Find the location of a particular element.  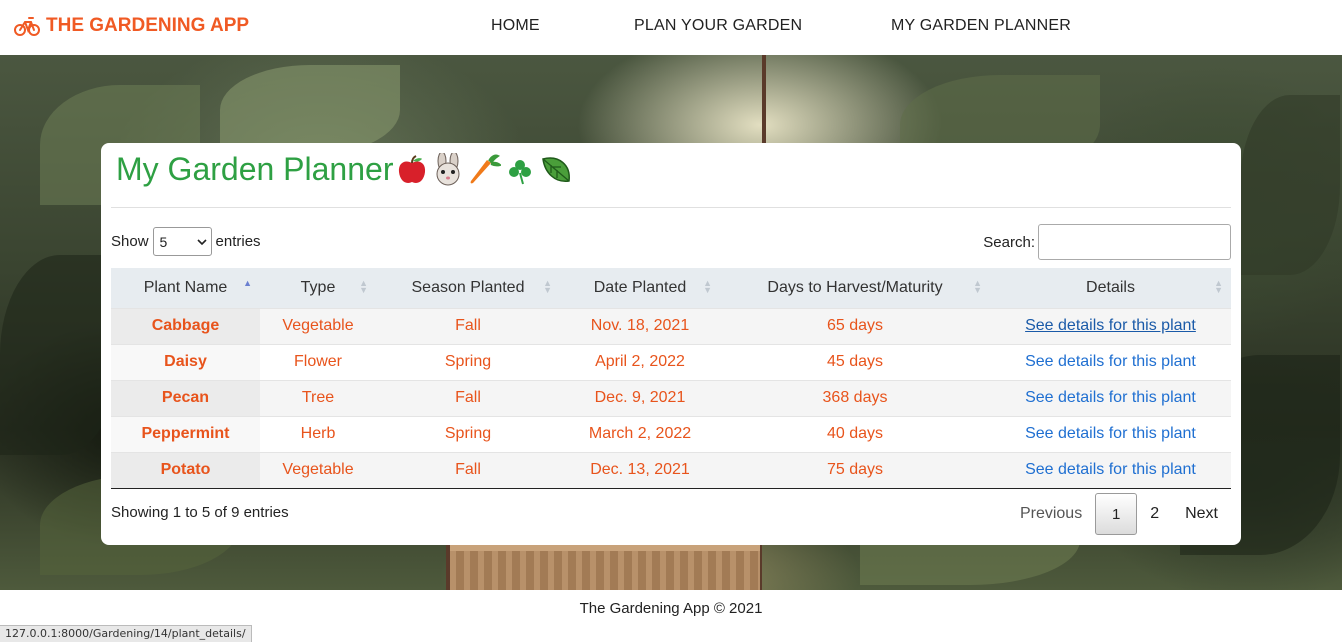

cell-type: Tree is located at coordinates (318, 397).